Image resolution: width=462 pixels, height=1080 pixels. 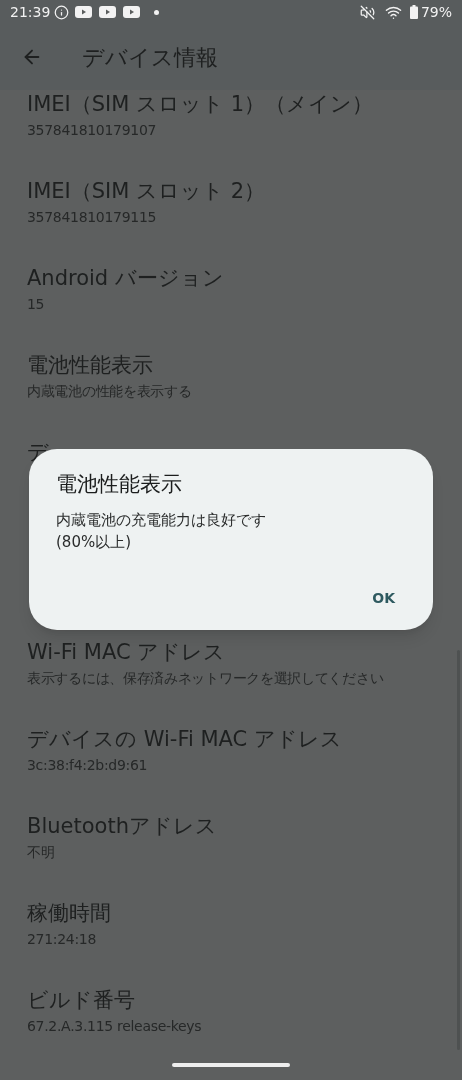 I want to click on setting-title: デバイスの Wi-Fi MAC アドレス, so click(x=184, y=739).